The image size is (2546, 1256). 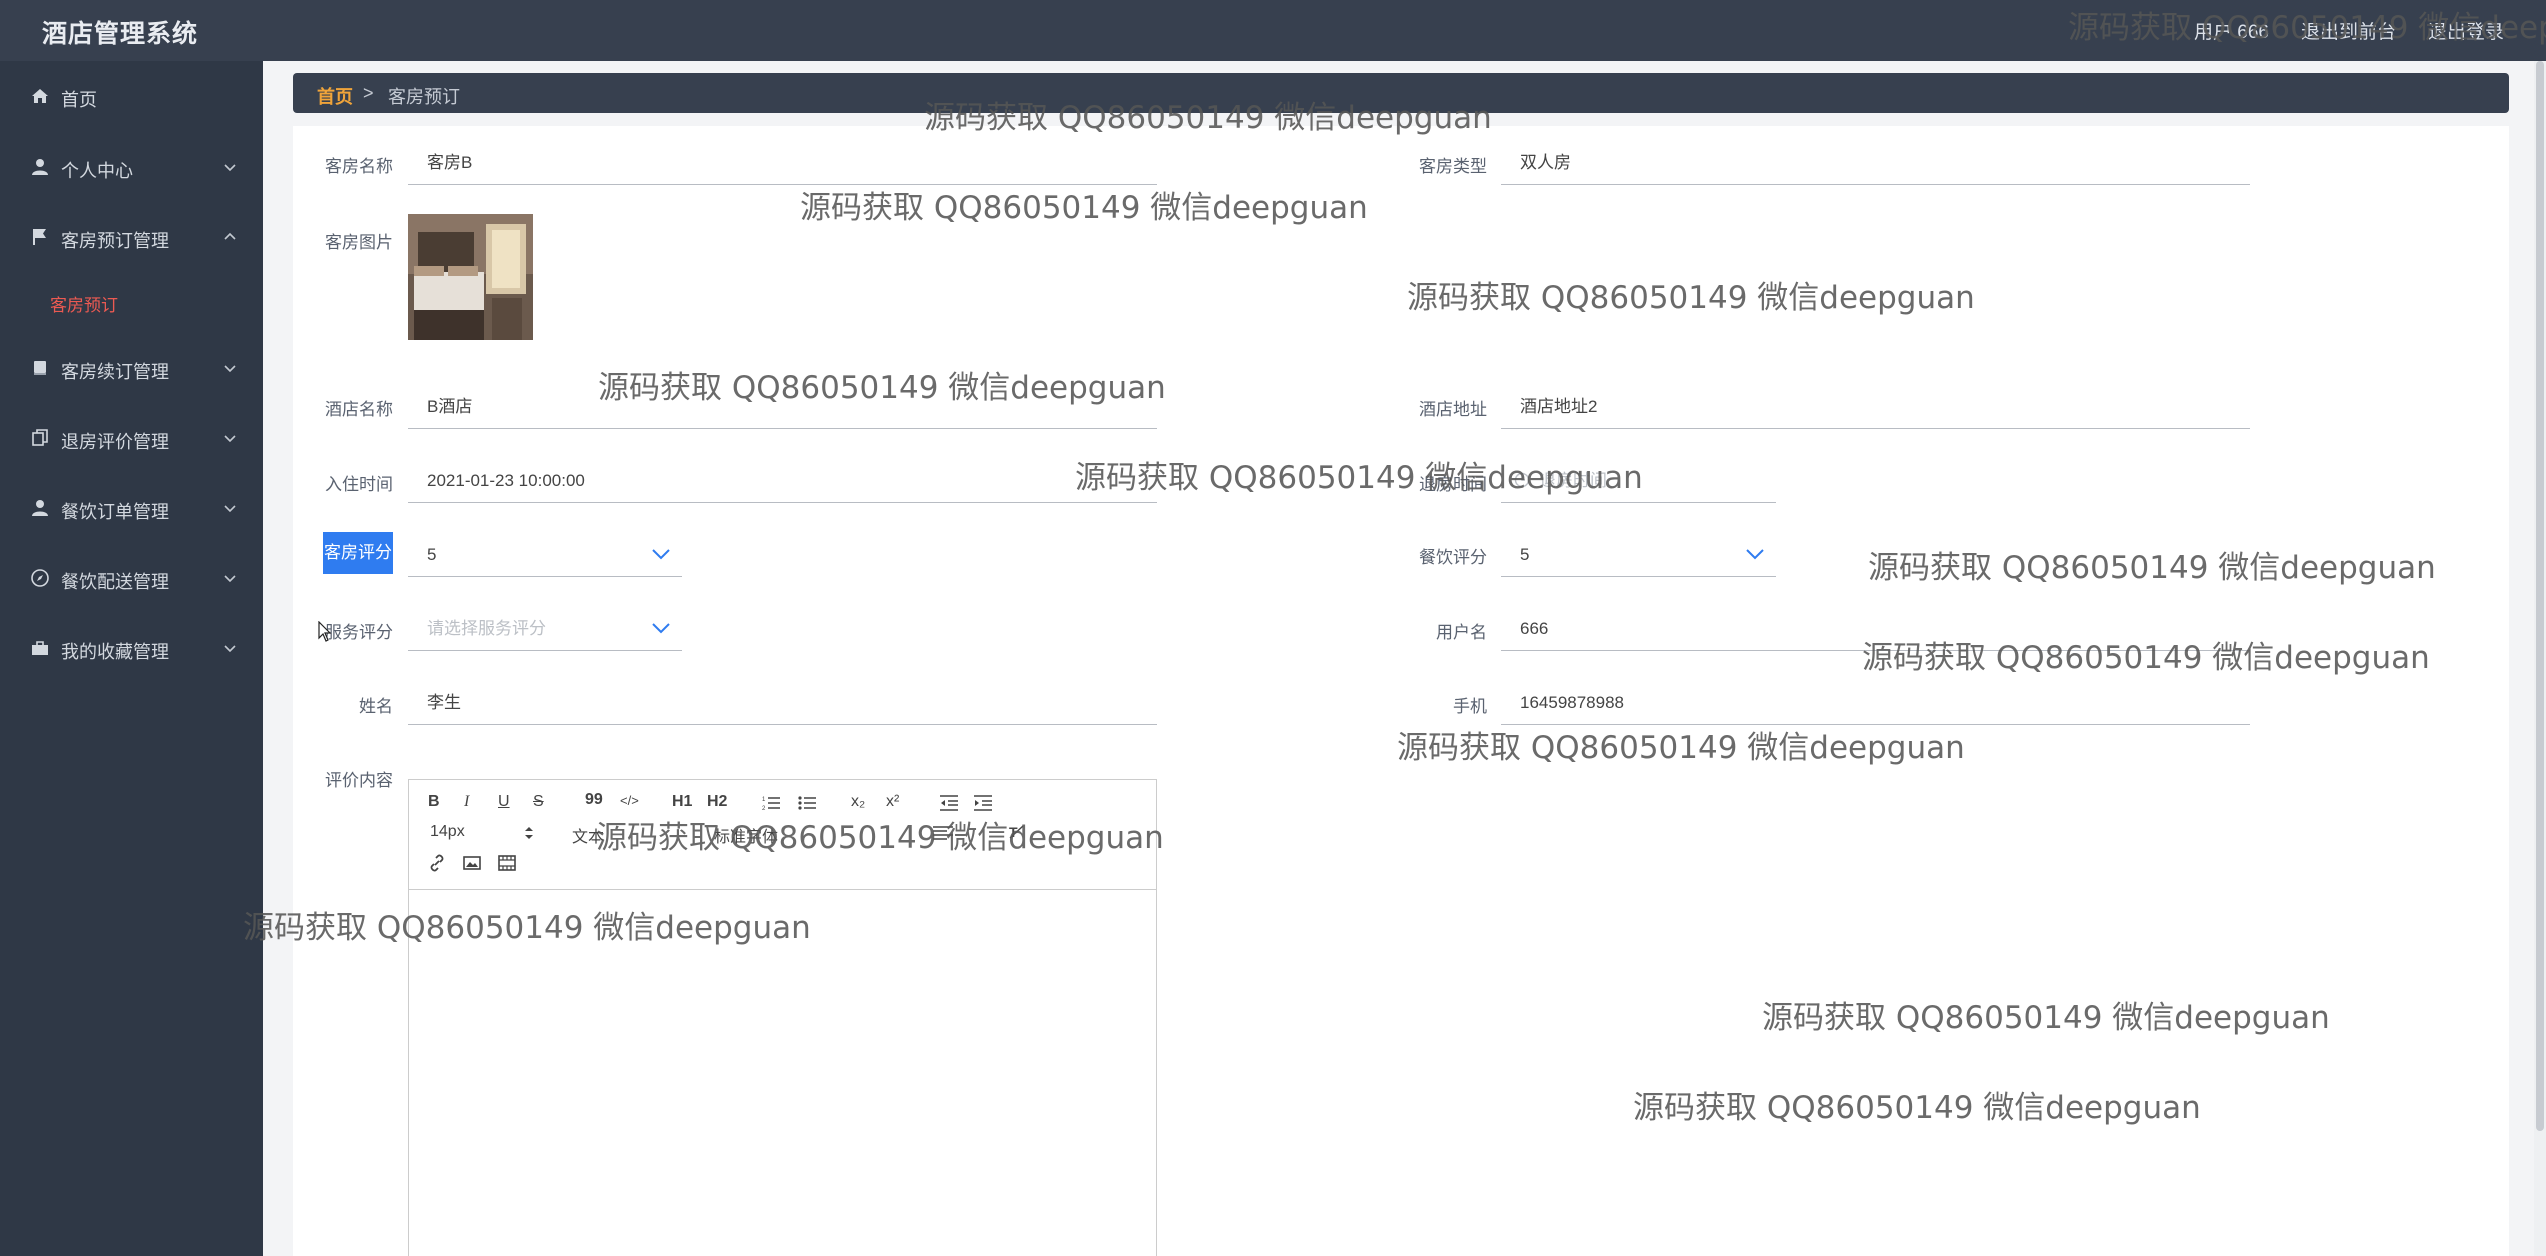 I want to click on sidebar-item-label: 餐饮订单管理, so click(x=115, y=512).